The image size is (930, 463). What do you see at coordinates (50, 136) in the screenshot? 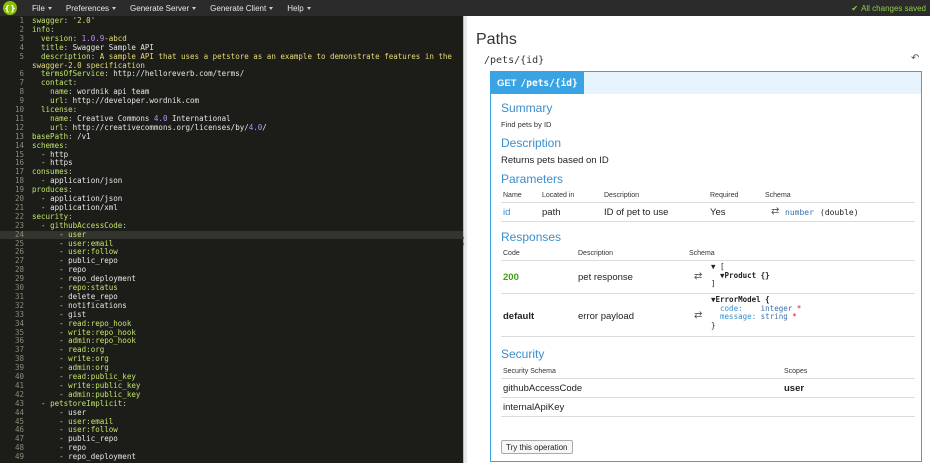
I see `code-token: basePath` at bounding box center [50, 136].